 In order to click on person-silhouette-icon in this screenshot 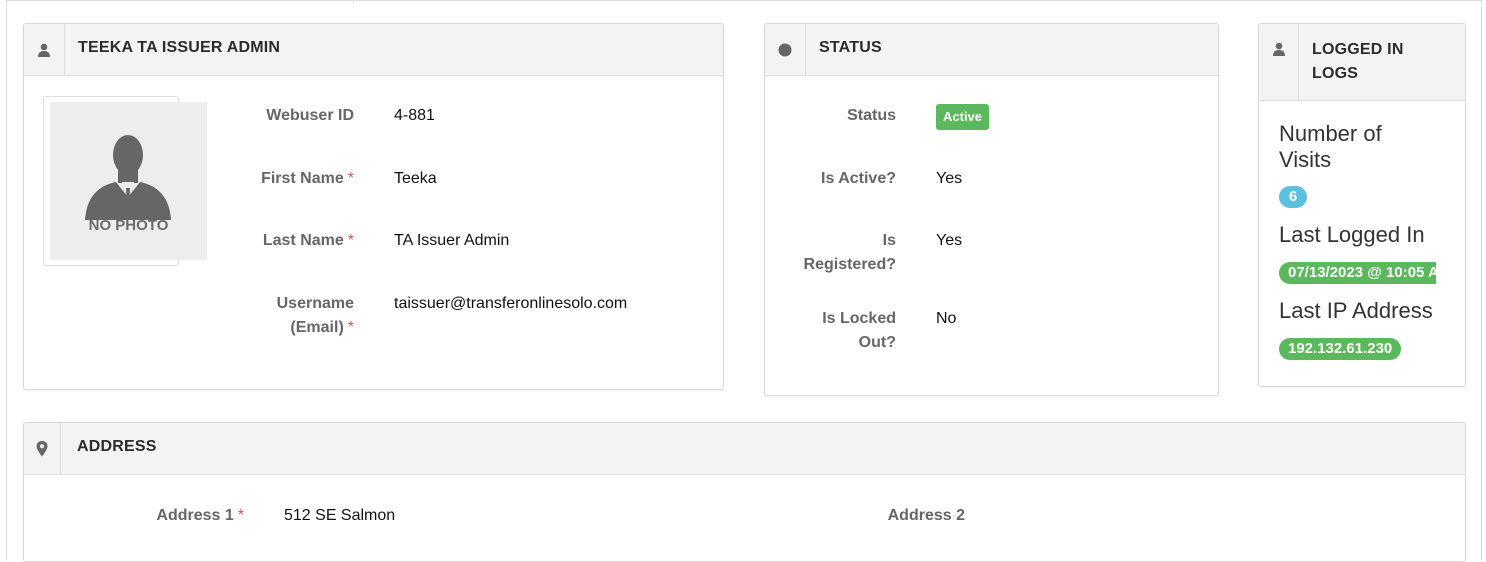, I will do `click(128, 177)`.